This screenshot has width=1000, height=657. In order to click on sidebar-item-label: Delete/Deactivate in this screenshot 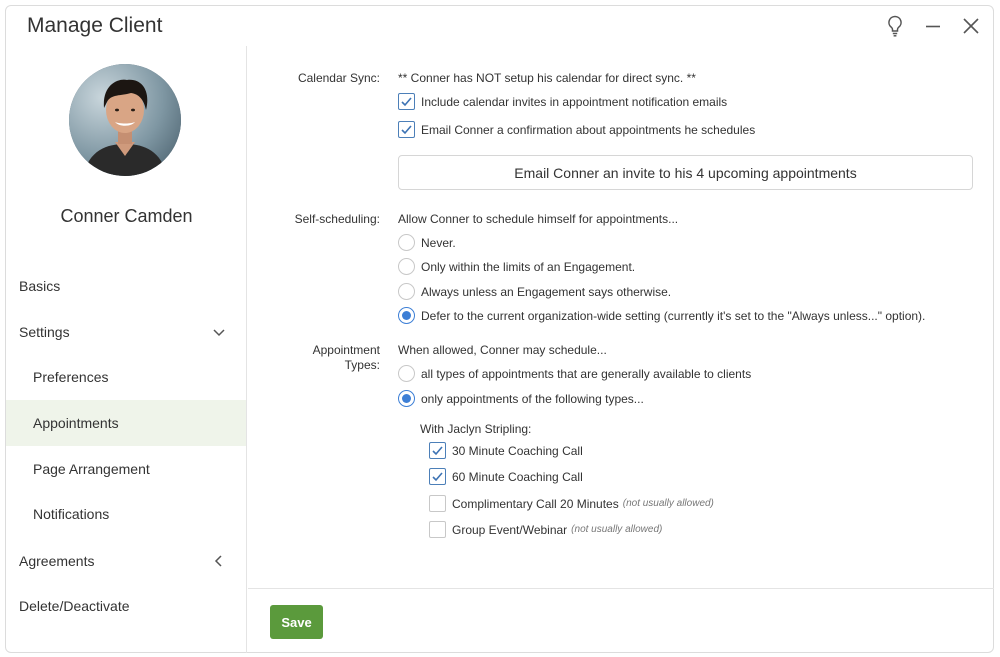, I will do `click(74, 606)`.